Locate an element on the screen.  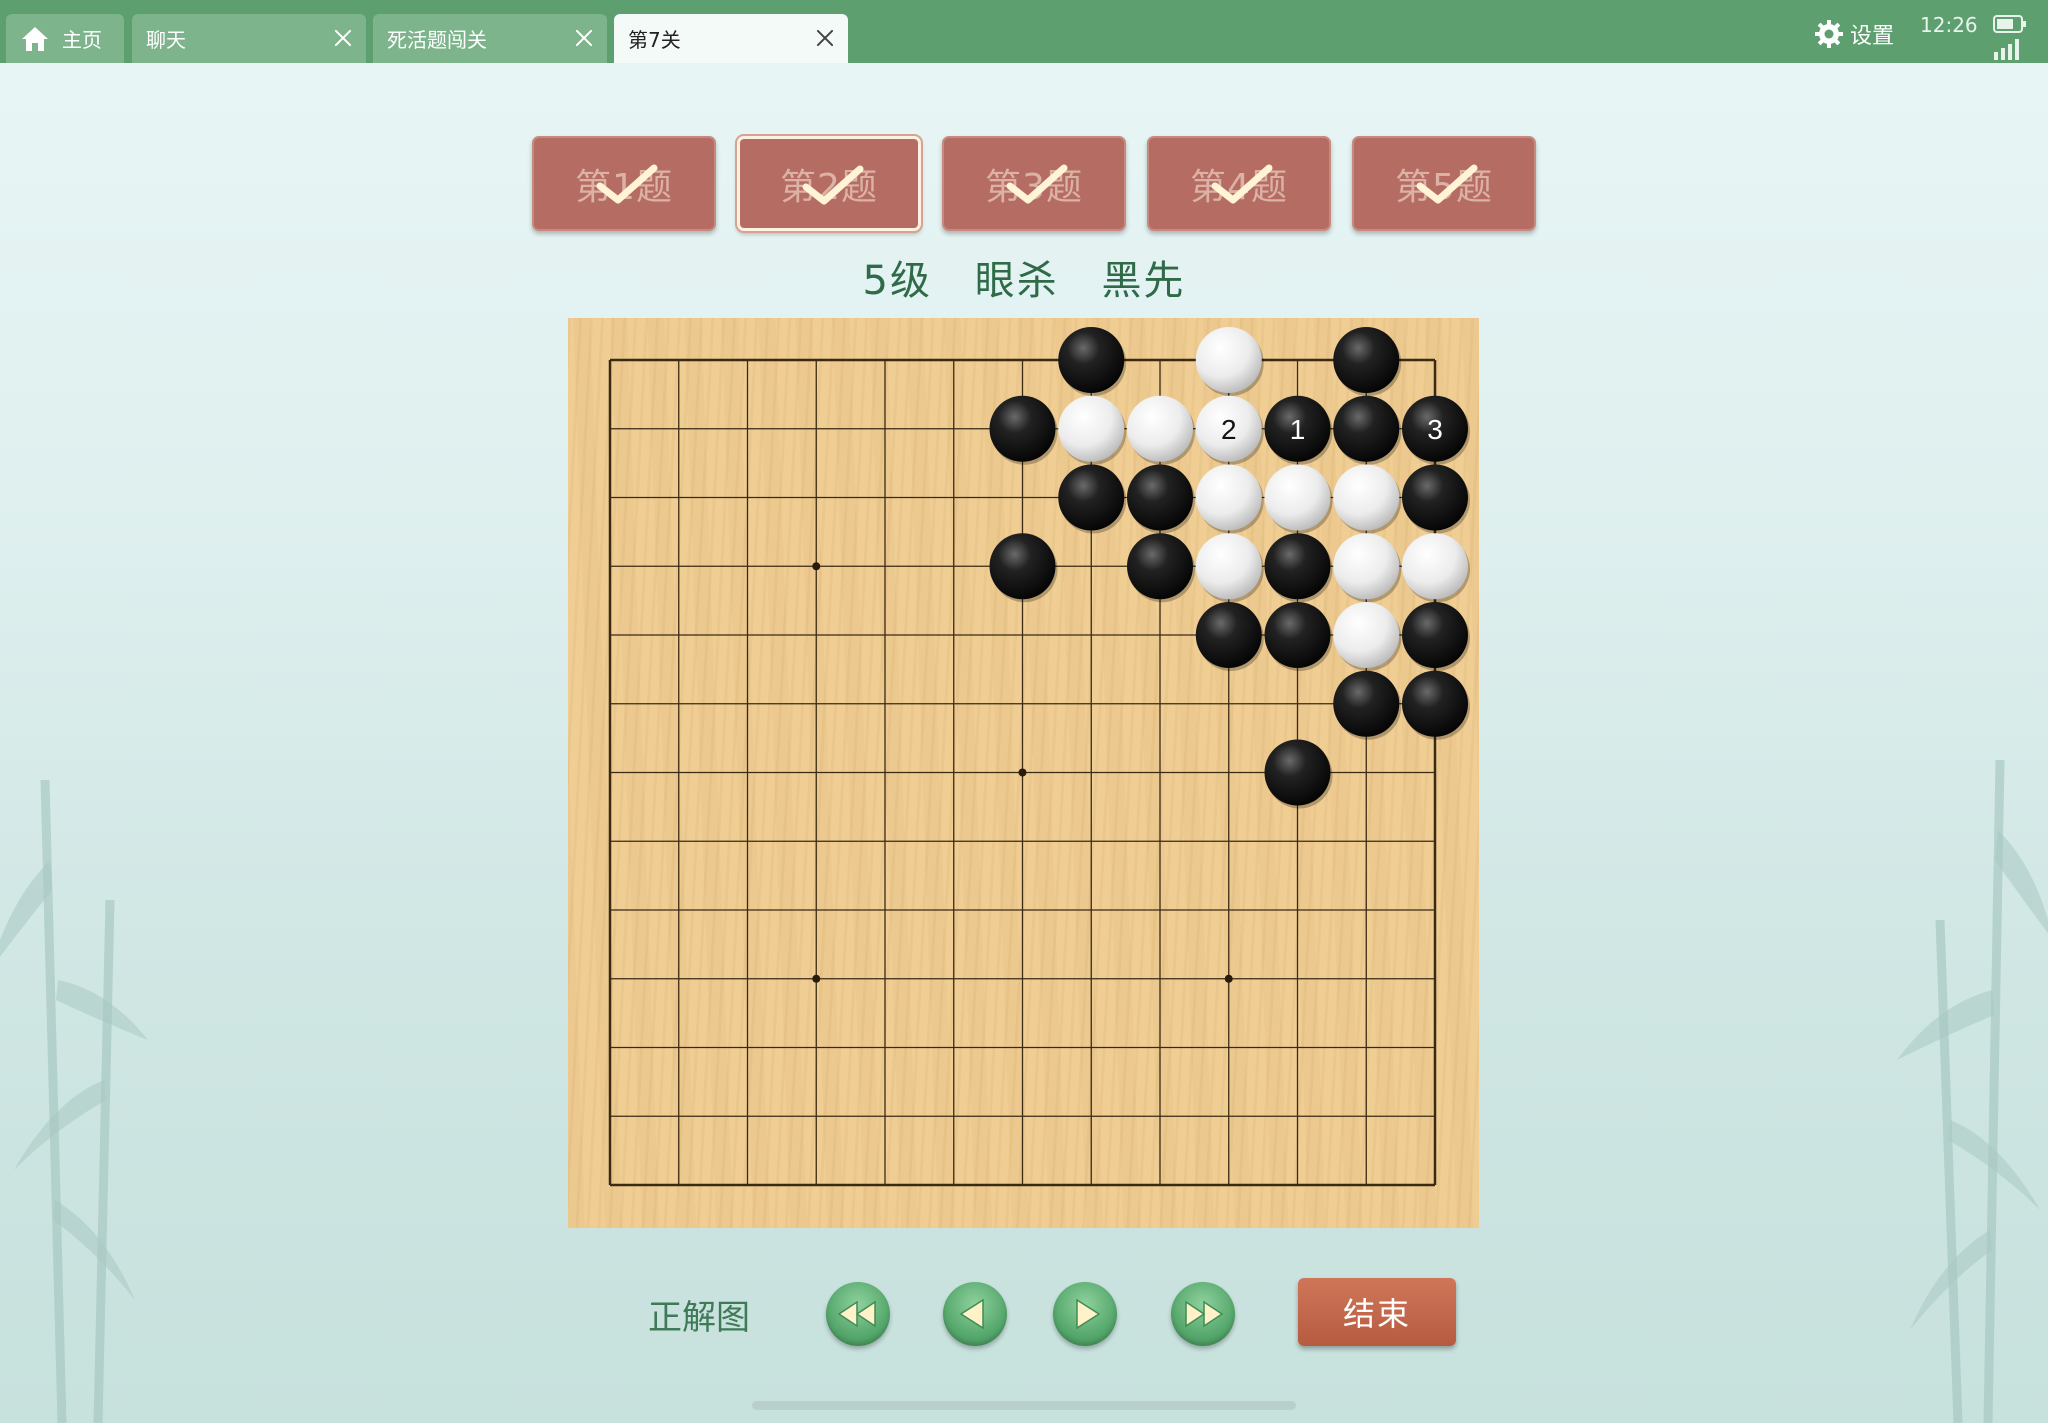
battery-icon is located at coordinates (2009, 24).